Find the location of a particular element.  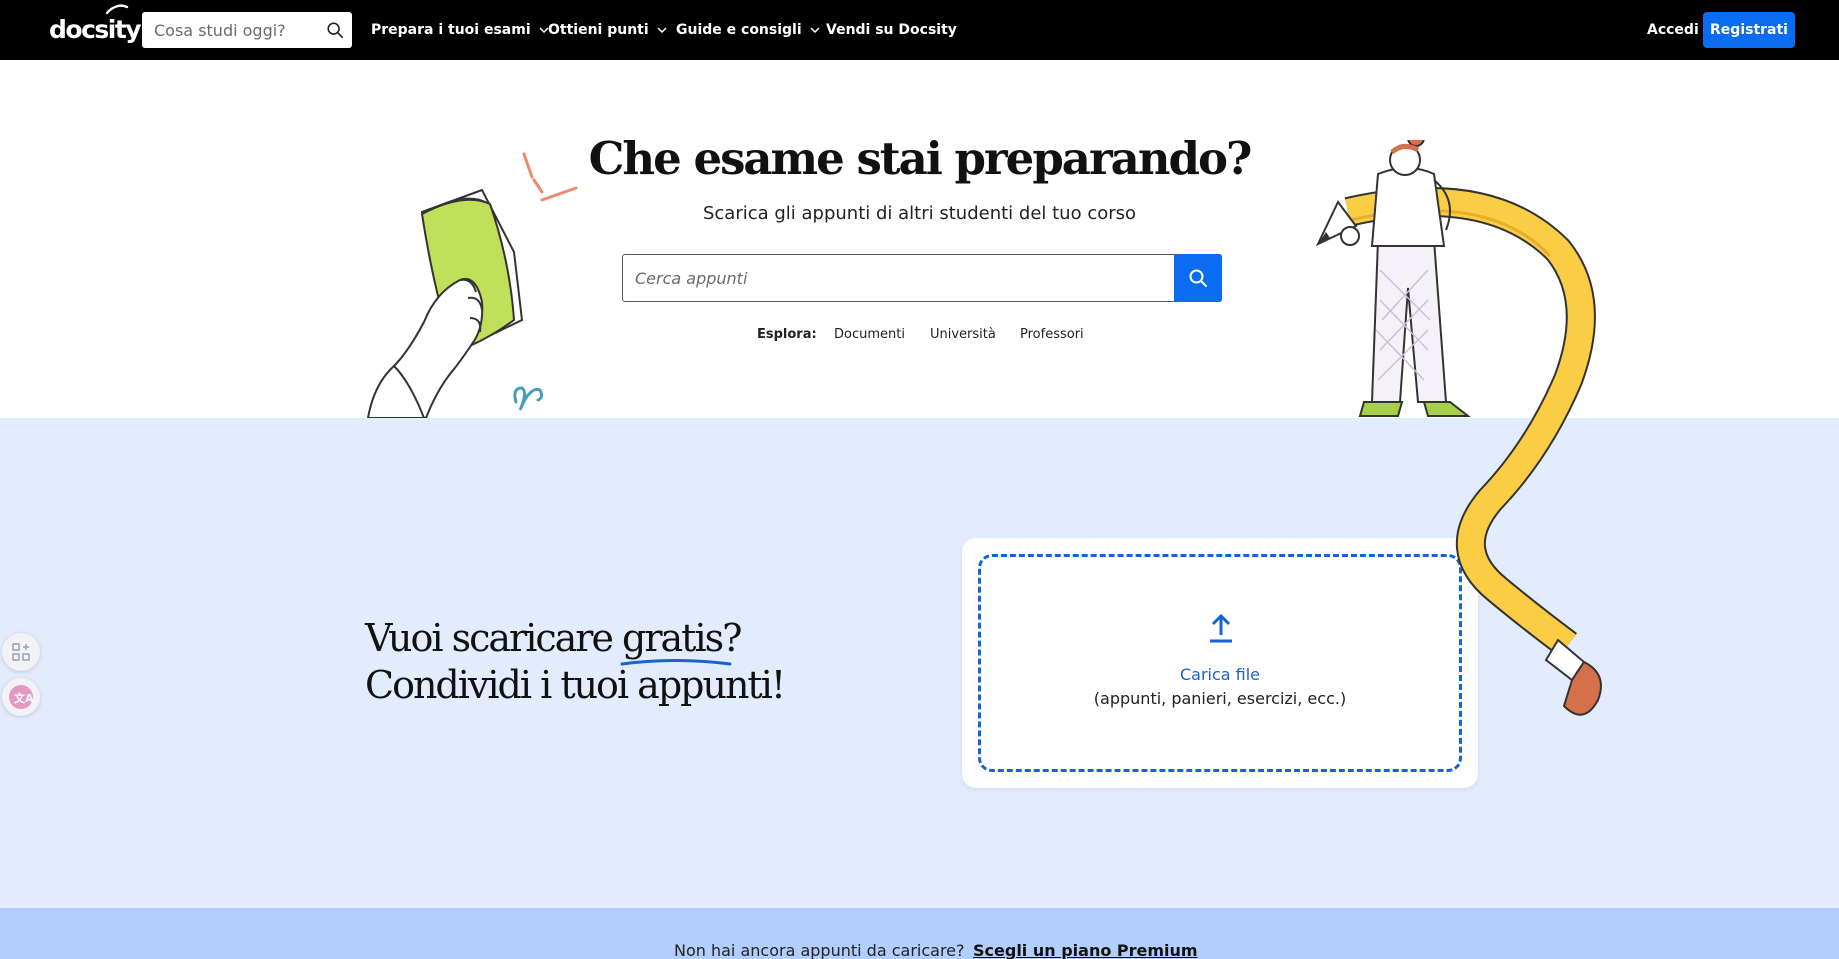

apps-icon is located at coordinates (21, 652).